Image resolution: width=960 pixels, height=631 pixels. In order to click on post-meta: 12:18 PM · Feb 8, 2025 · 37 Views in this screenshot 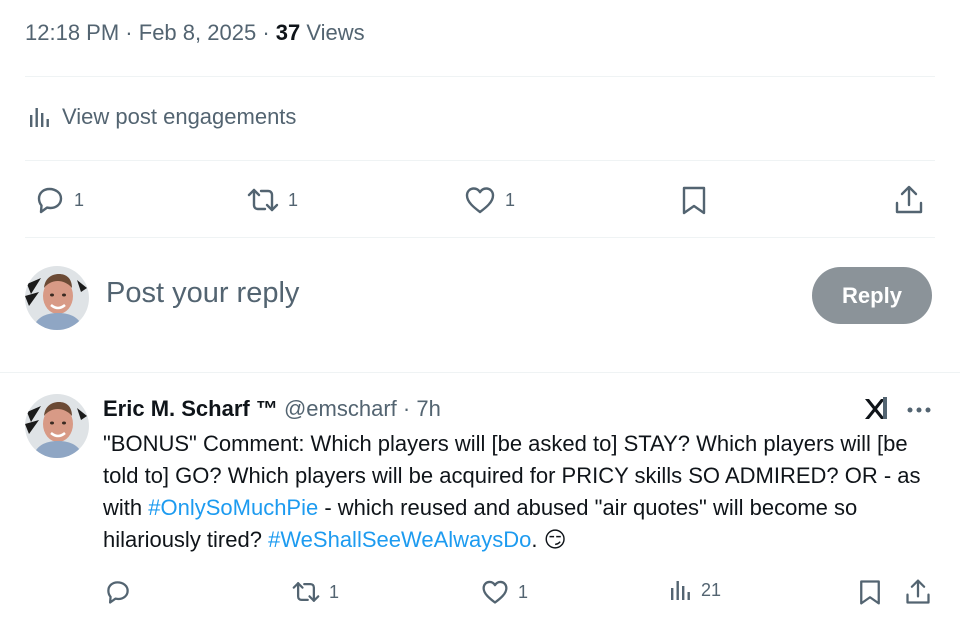, I will do `click(195, 33)`.